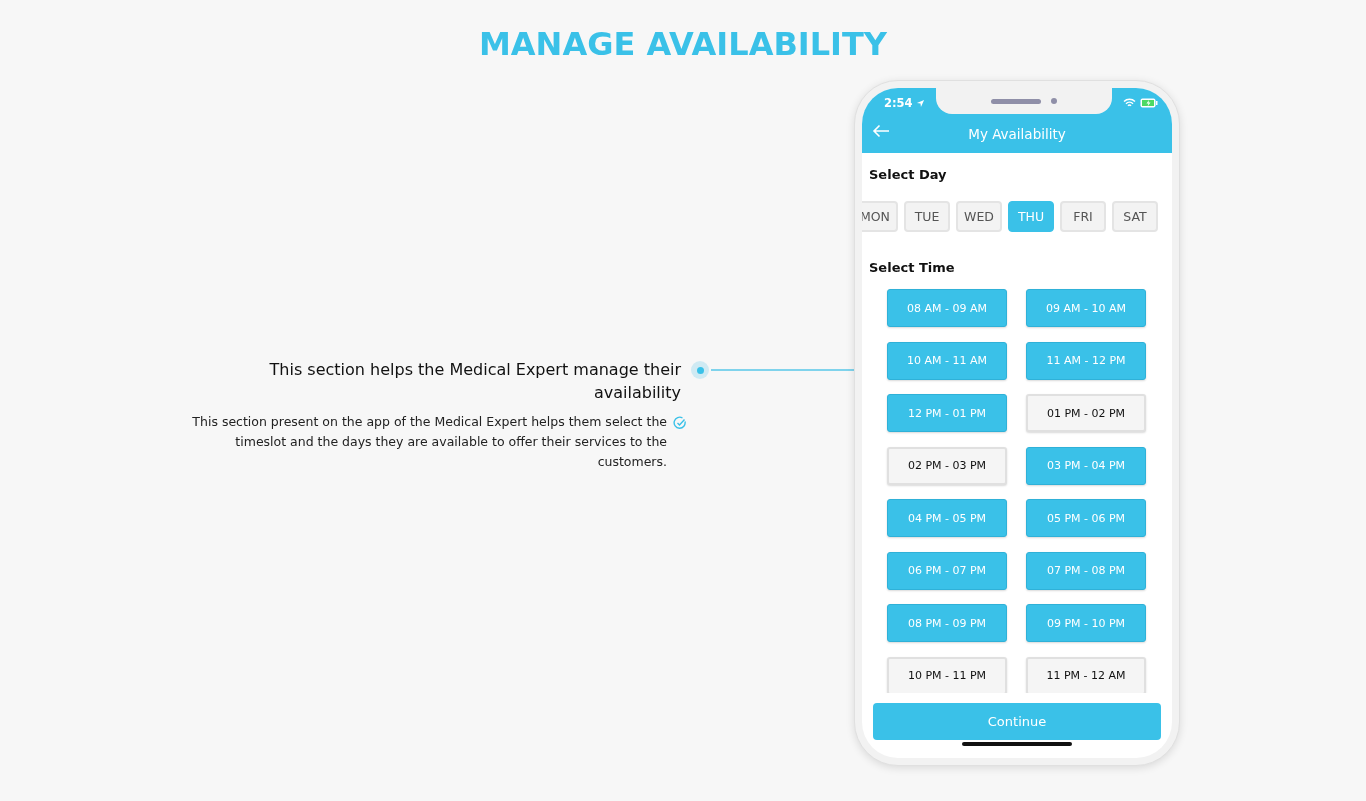  I want to click on page-title: MANAGE AVAILABILITY, so click(683, 44).